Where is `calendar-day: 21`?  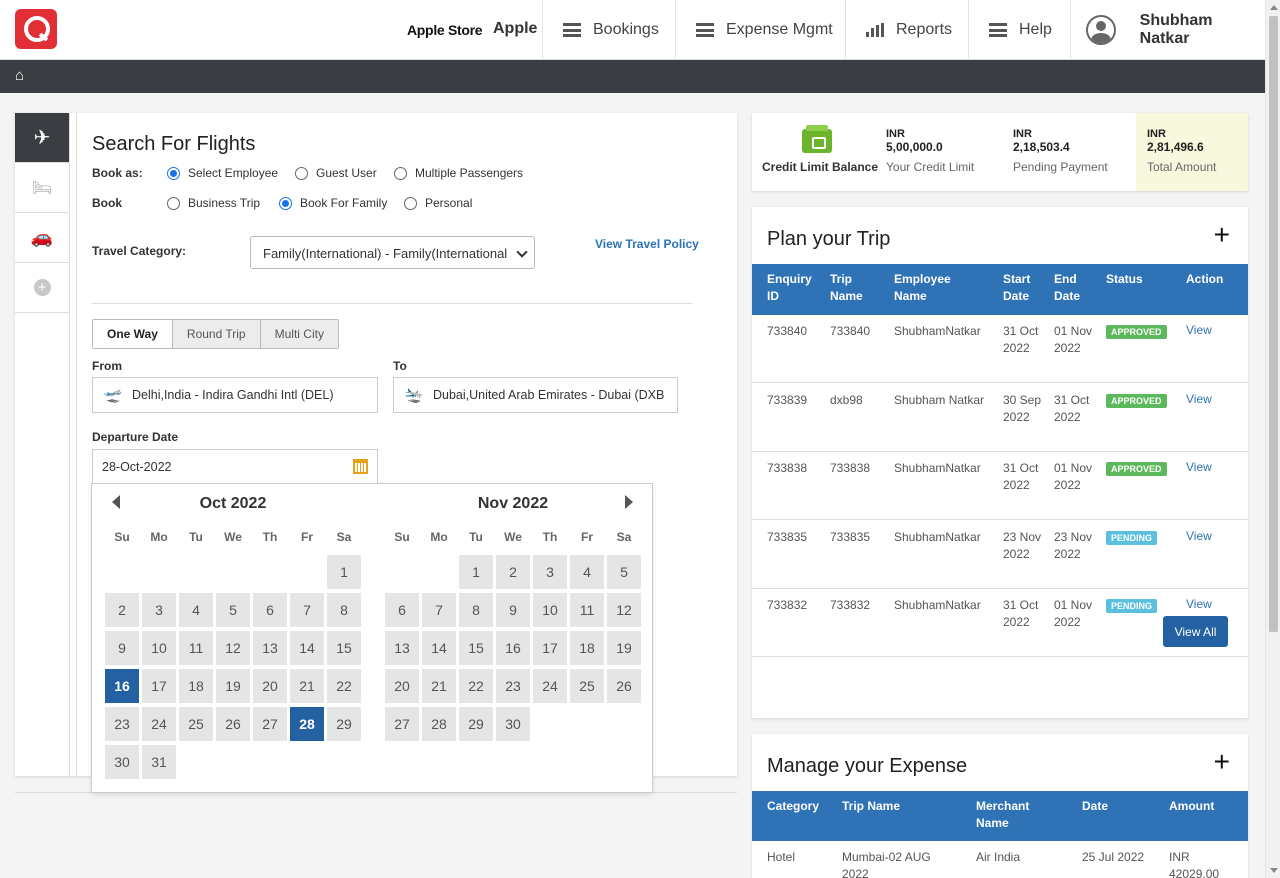 calendar-day: 21 is located at coordinates (307, 686).